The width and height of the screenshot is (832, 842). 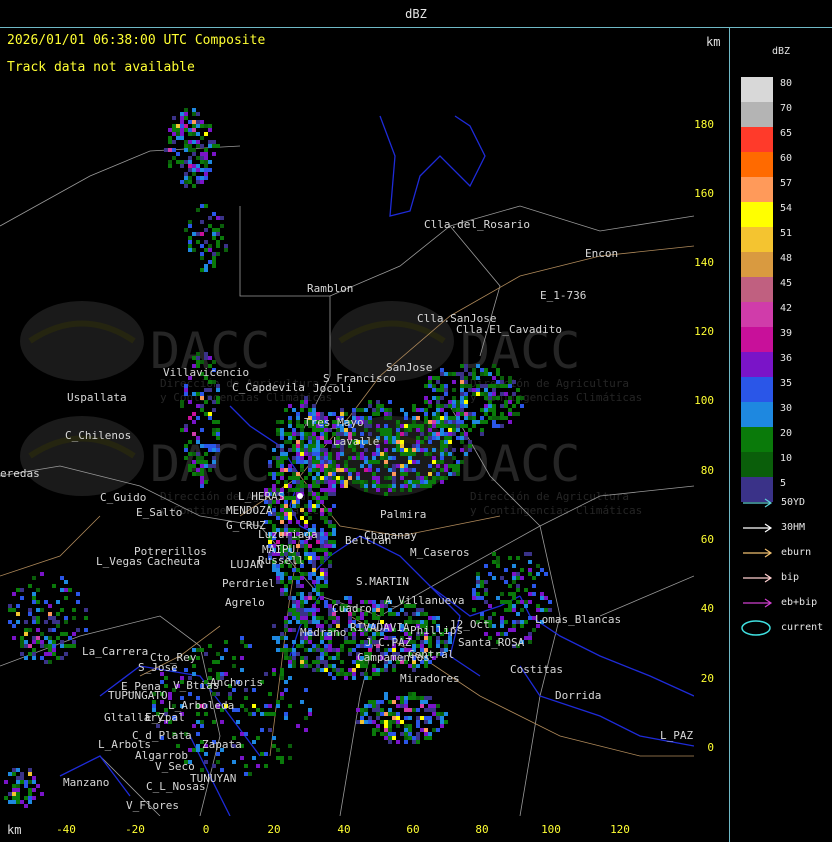 I want to click on x-unit-label: km, so click(x=14, y=830).